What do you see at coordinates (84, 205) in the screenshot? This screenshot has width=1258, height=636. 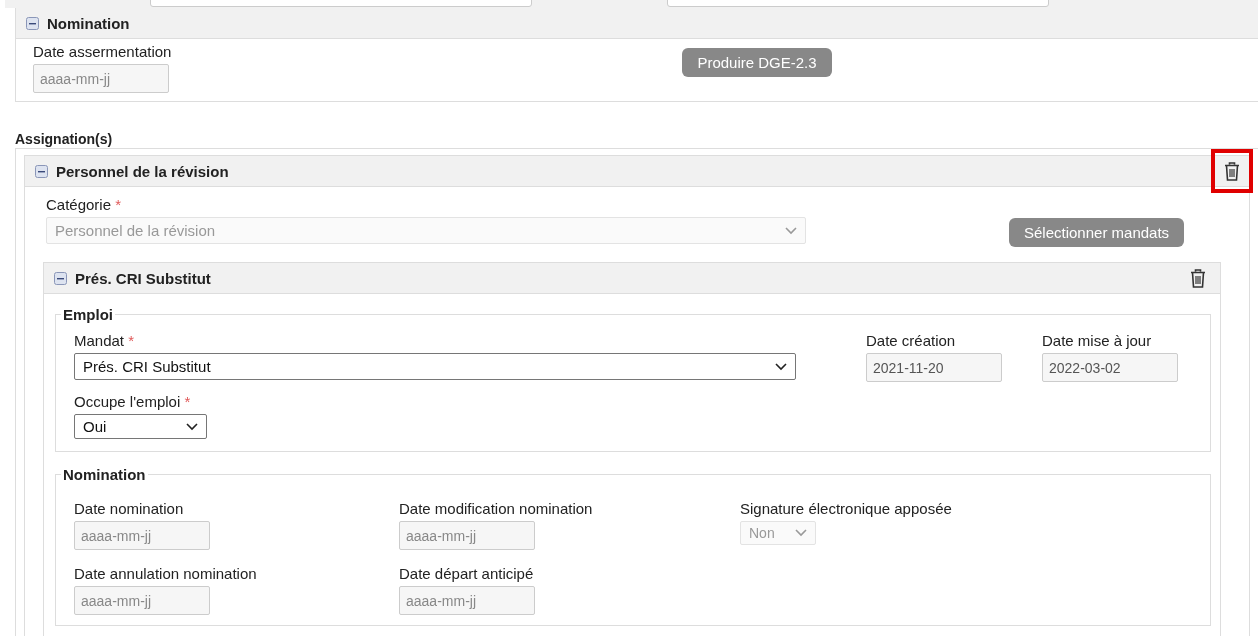 I see `field-label: Catégorie *` at bounding box center [84, 205].